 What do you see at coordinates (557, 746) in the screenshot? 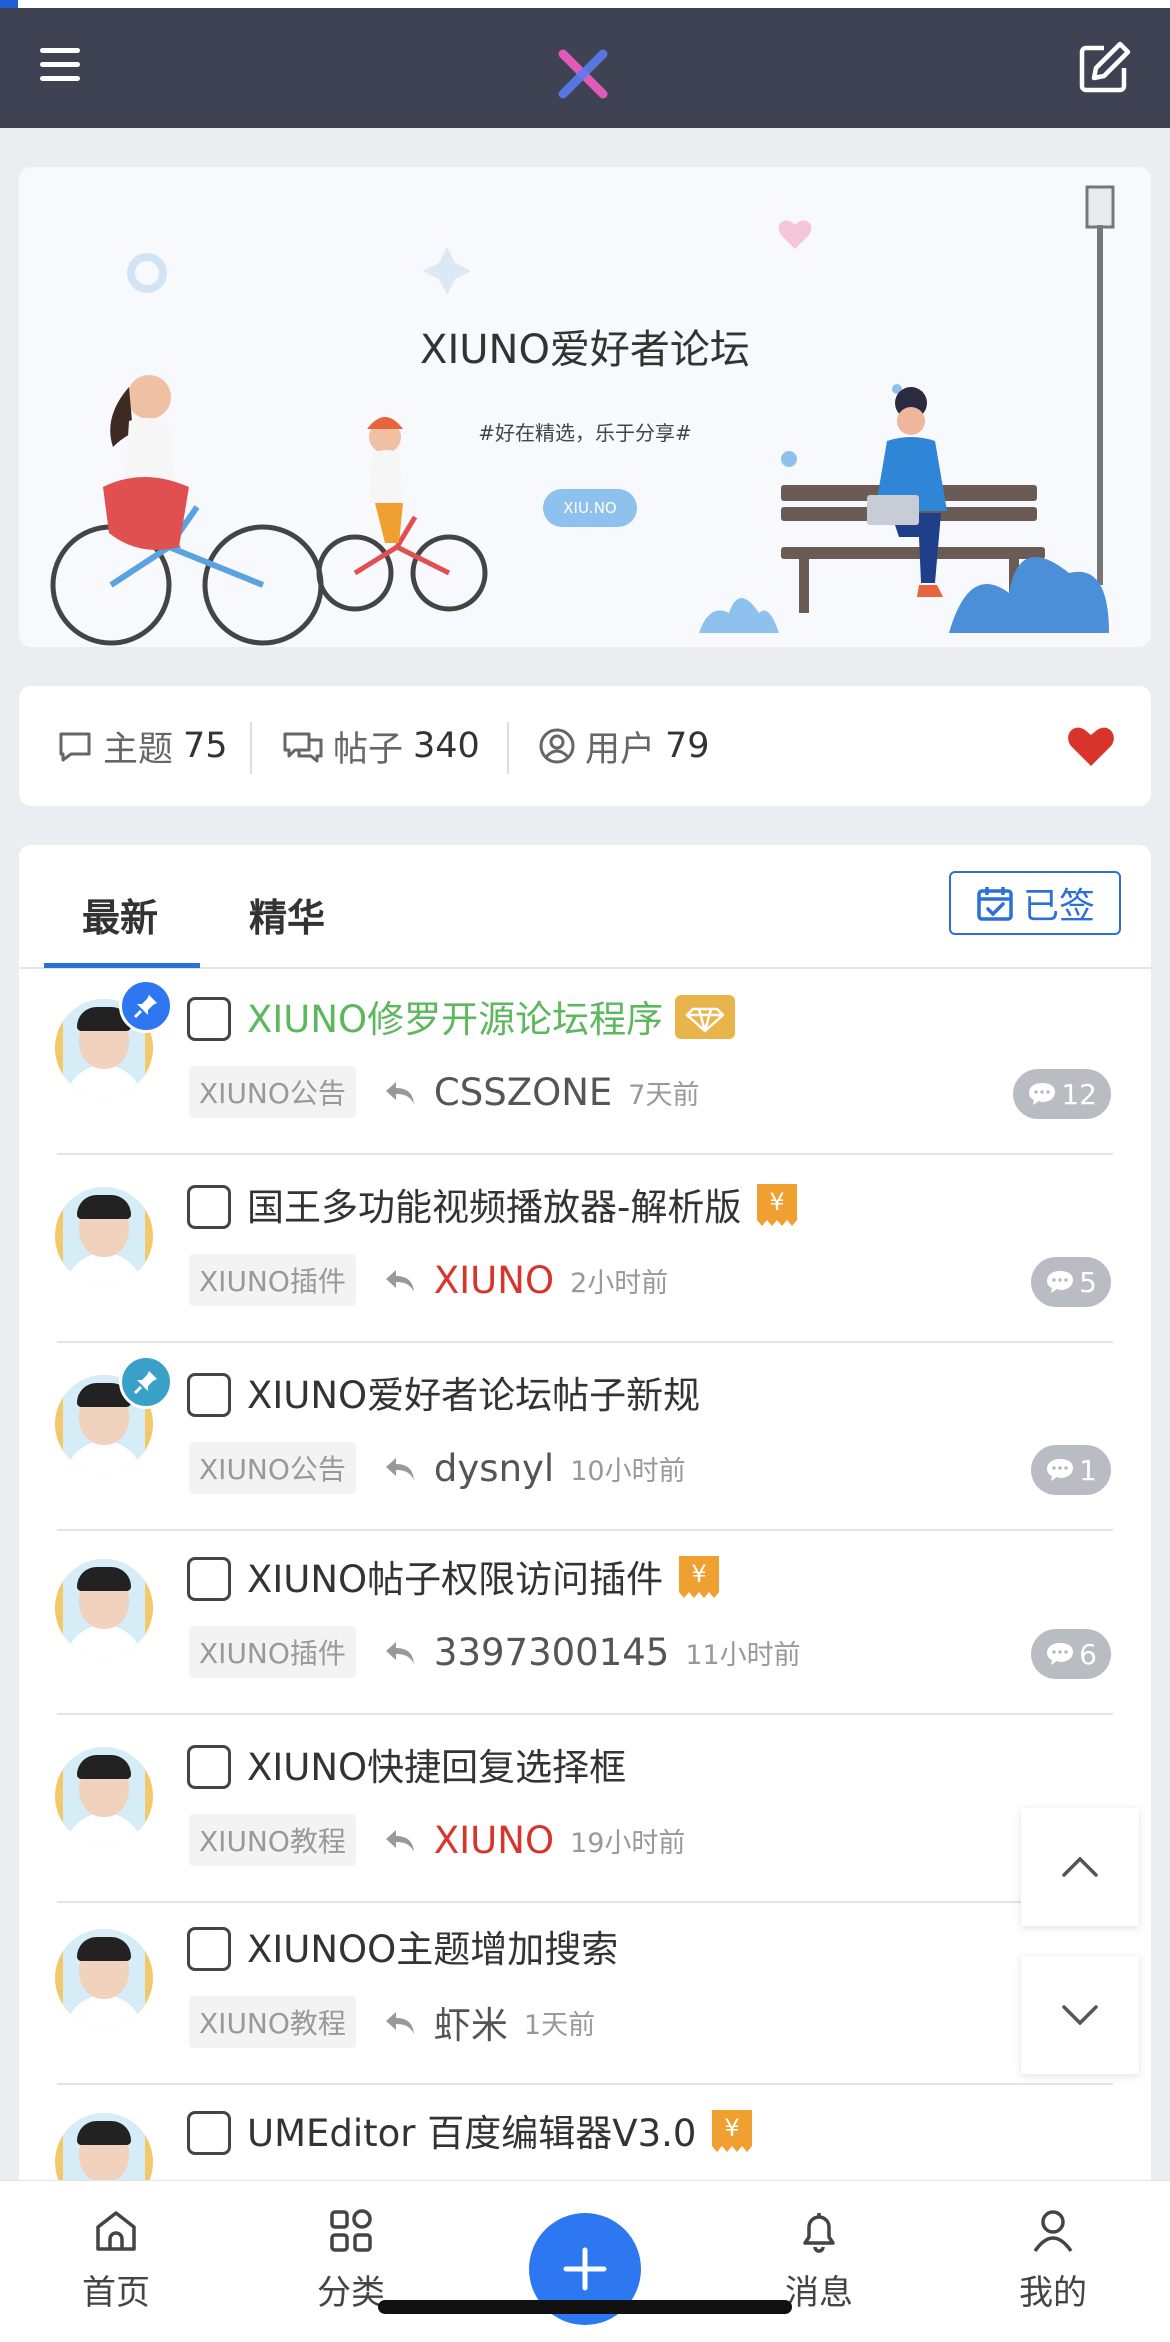
I see `user-circle-icon` at bounding box center [557, 746].